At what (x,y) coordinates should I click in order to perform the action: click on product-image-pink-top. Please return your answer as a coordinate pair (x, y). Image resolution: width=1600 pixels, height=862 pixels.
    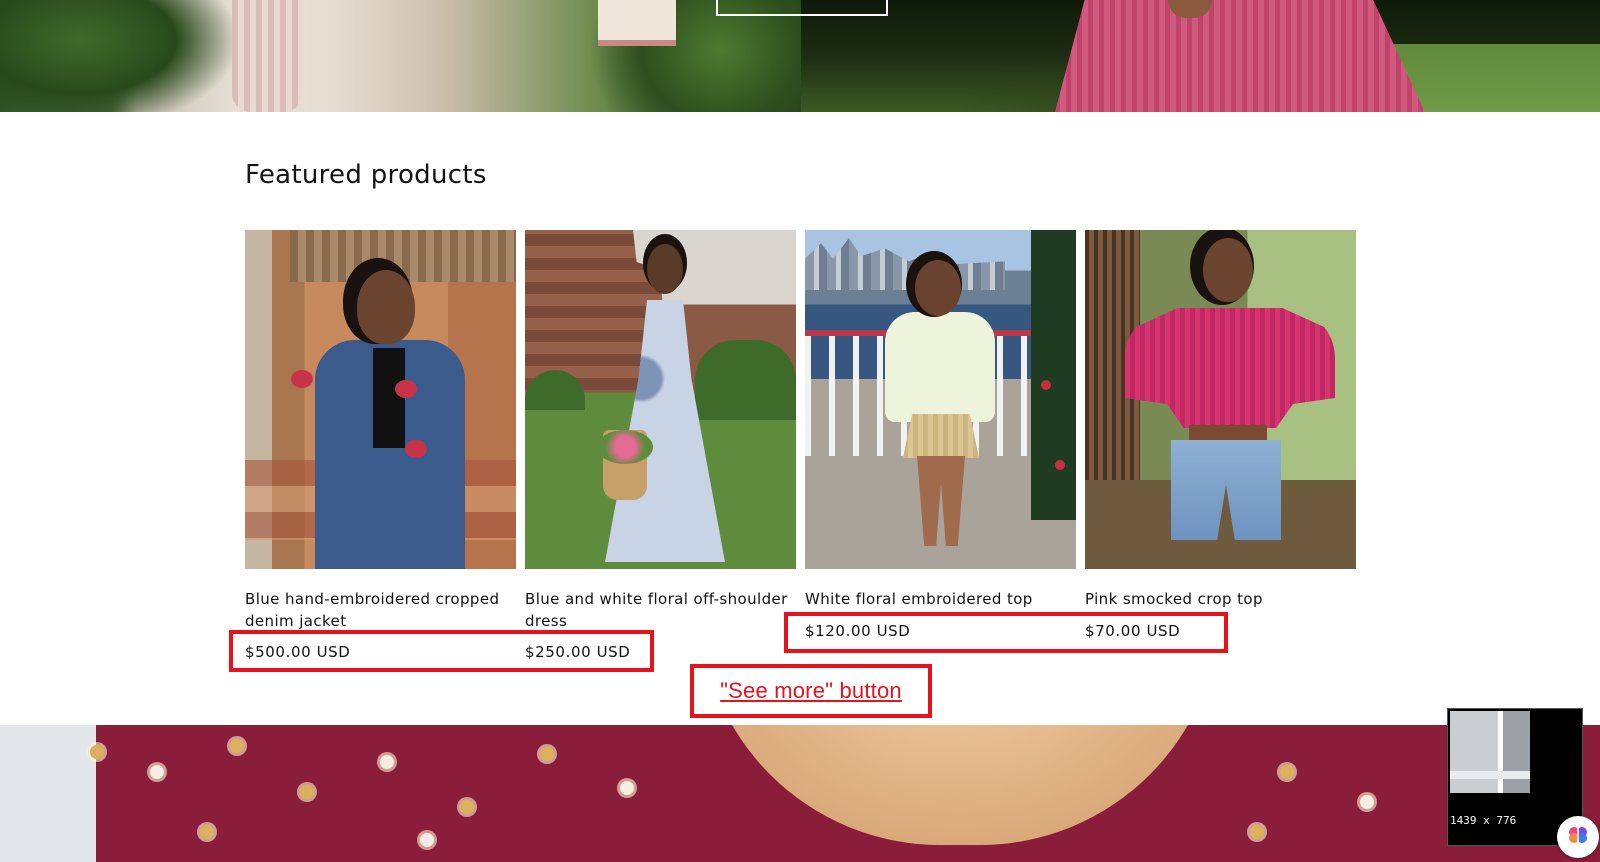
    Looking at the image, I should click on (1220, 399).